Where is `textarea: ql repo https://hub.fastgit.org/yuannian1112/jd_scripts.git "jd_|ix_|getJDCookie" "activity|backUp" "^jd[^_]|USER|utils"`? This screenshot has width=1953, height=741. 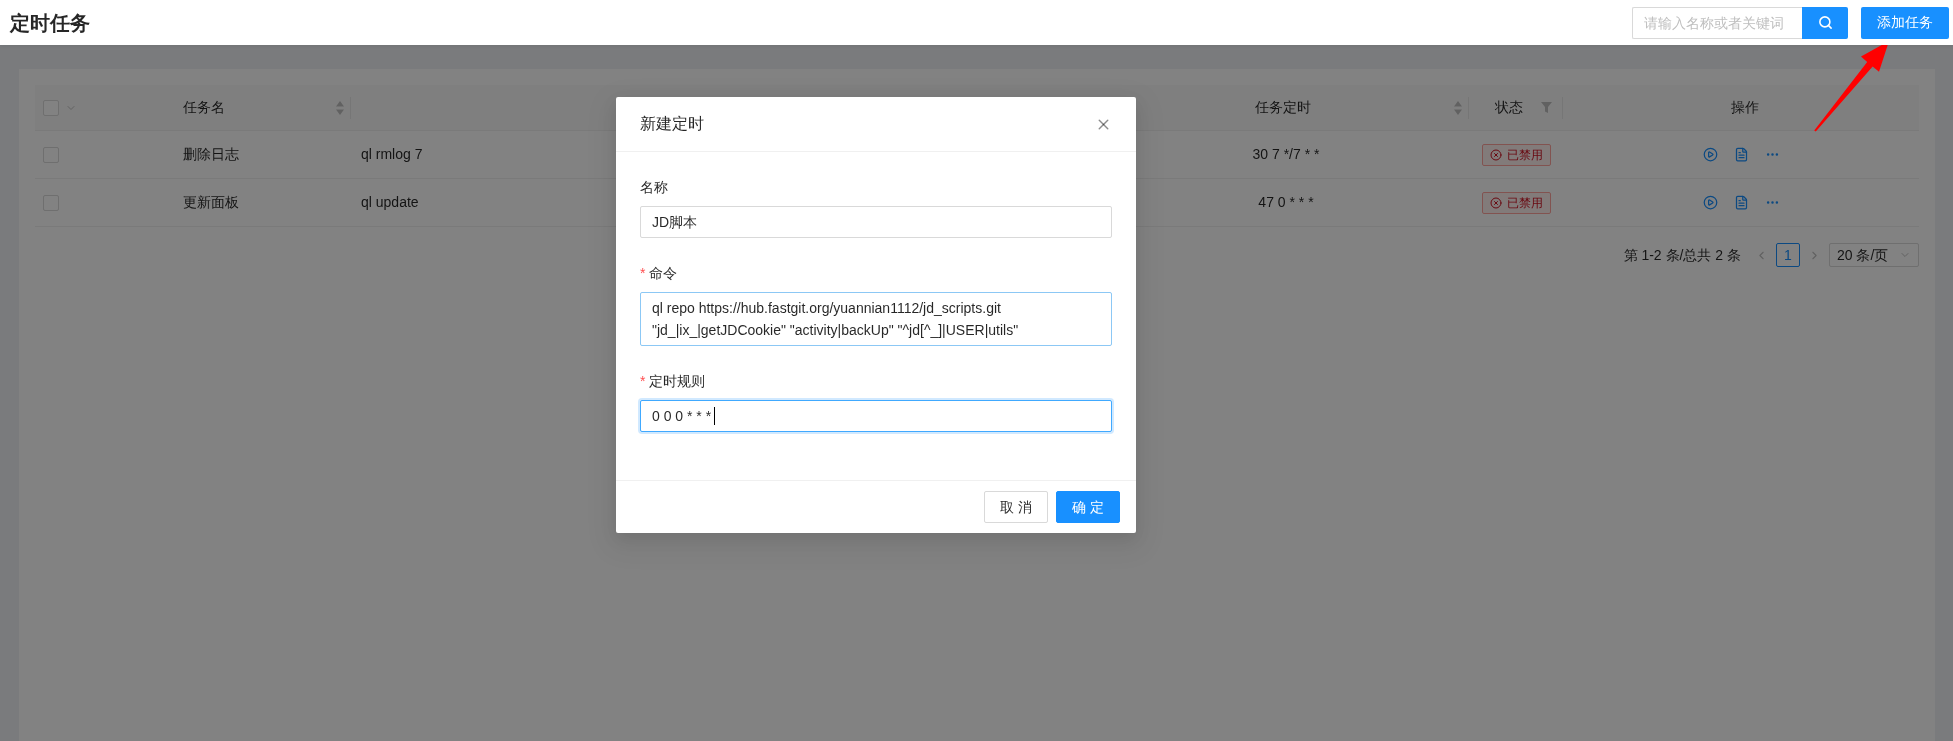 textarea: ql repo https://hub.fastgit.org/yuannian1112/jd_scripts.git "jd_|ix_|getJDCookie" "activity|backUp" "^jd[^_]|USER|utils" is located at coordinates (876, 319).